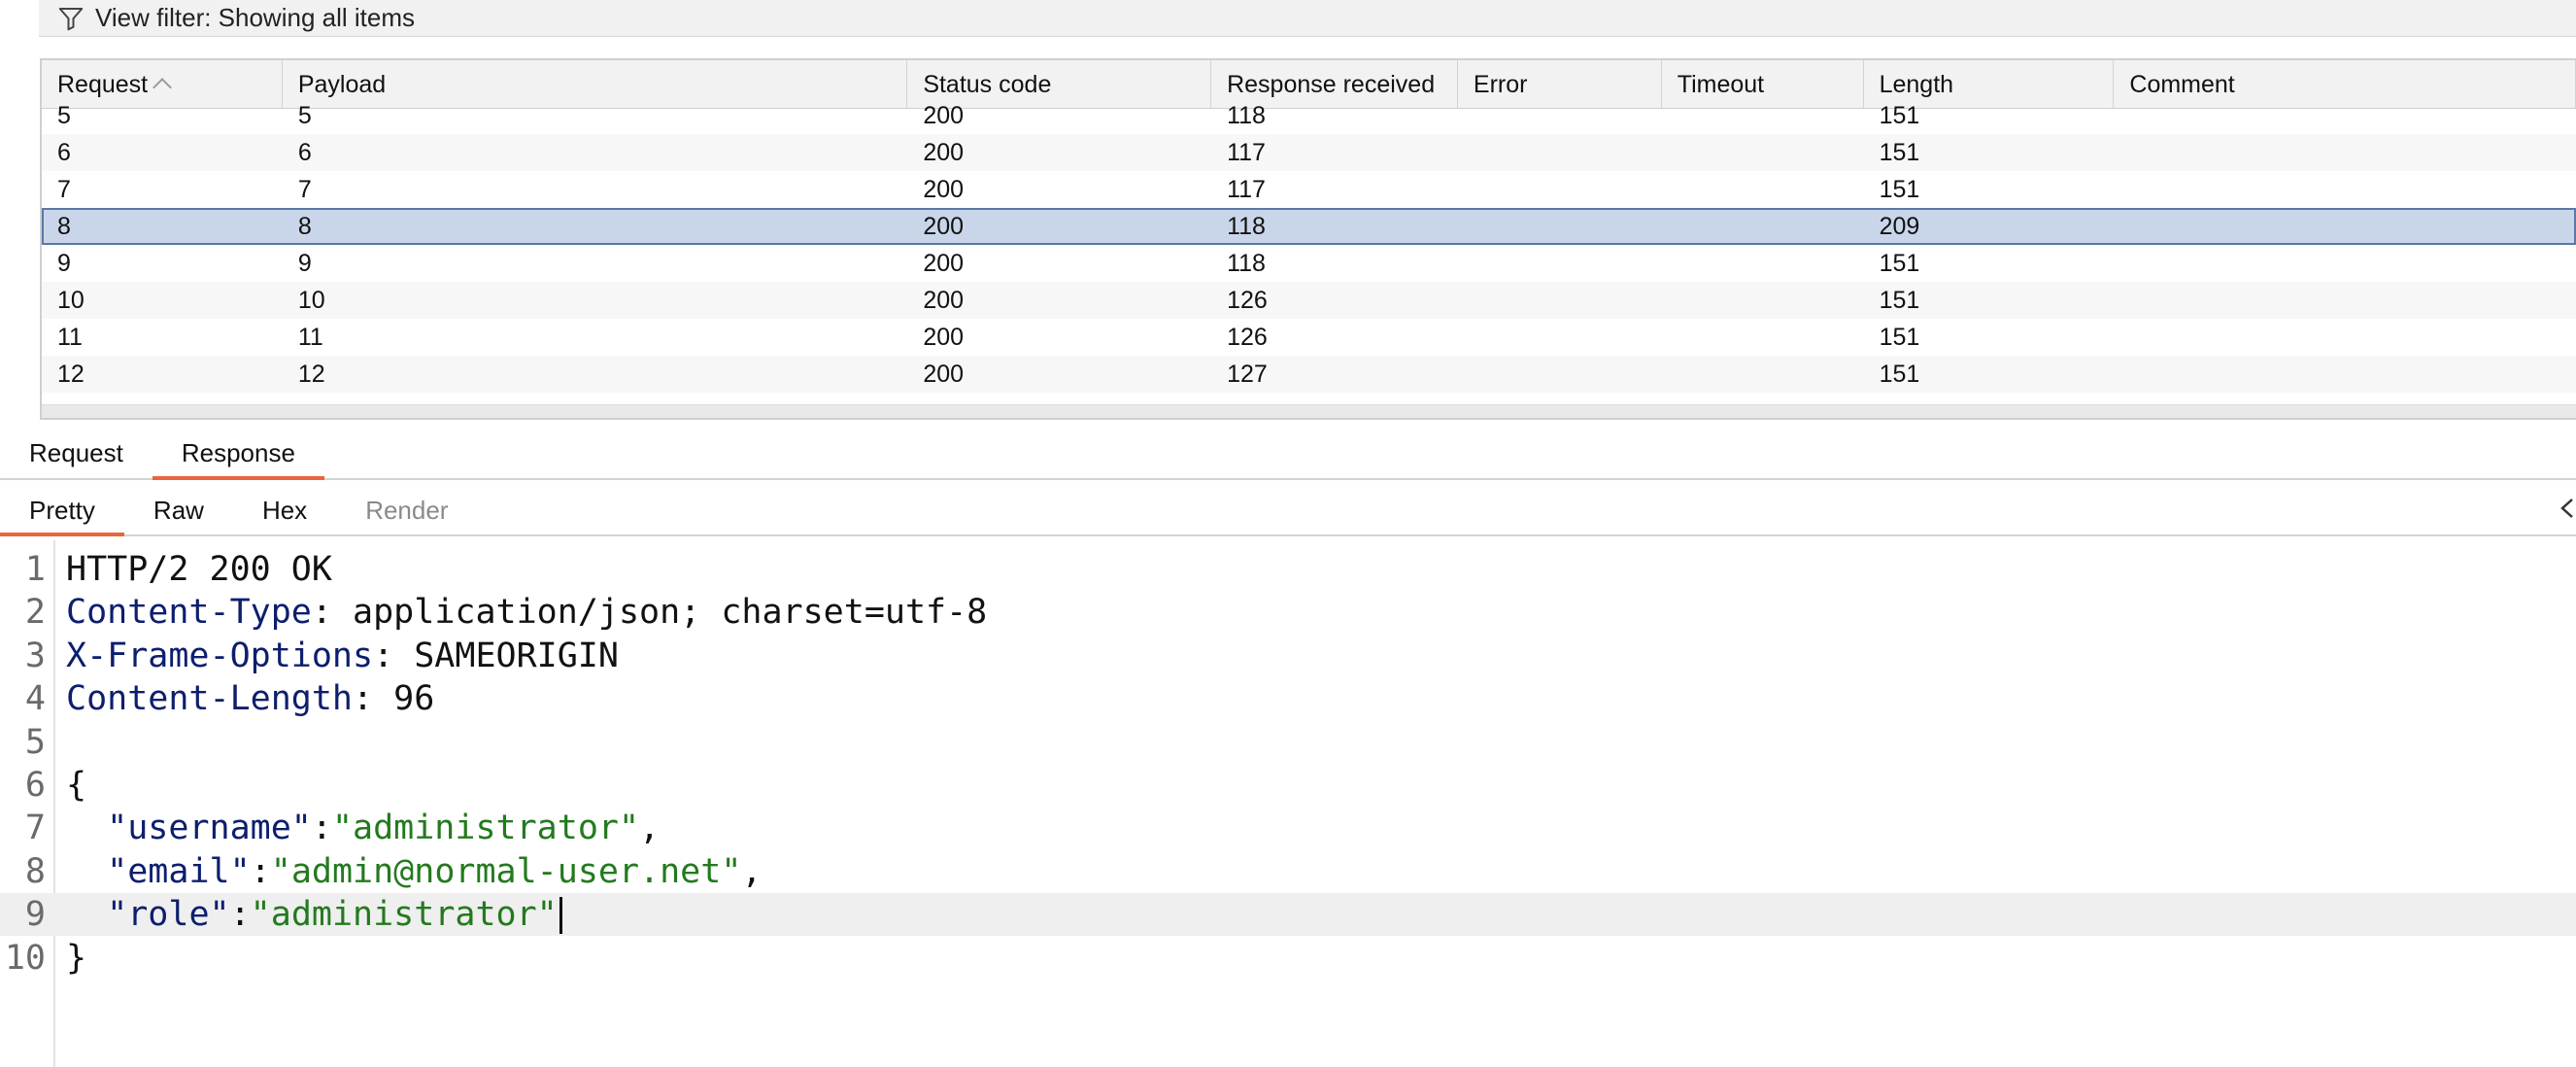 Image resolution: width=2576 pixels, height=1067 pixels. What do you see at coordinates (1247, 337) in the screenshot?
I see `table-cell: 126` at bounding box center [1247, 337].